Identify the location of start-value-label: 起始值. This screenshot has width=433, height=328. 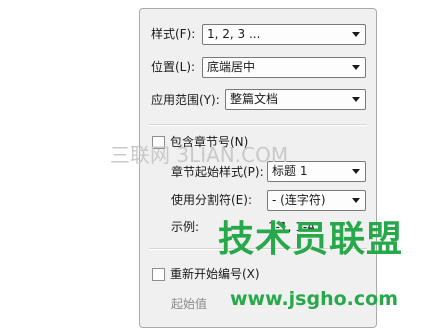
(189, 304).